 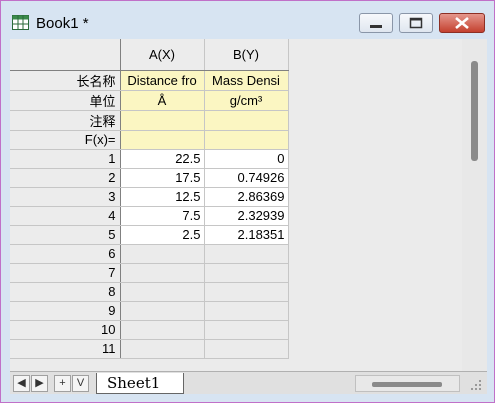 I want to click on row-number: 2, so click(x=65, y=178).